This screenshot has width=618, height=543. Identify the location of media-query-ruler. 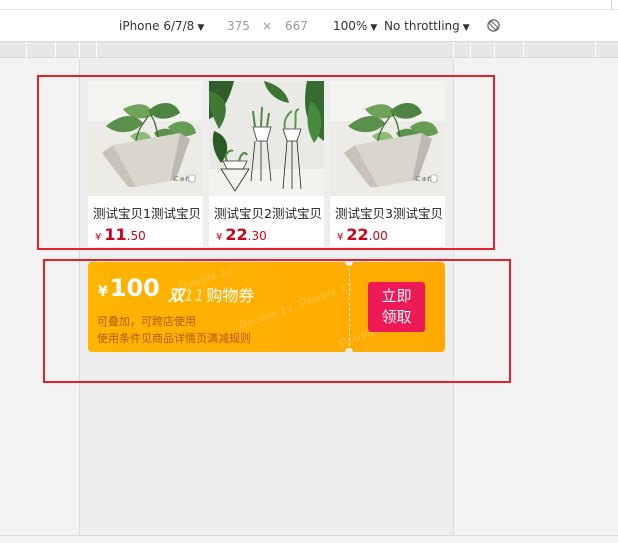
(309, 50).